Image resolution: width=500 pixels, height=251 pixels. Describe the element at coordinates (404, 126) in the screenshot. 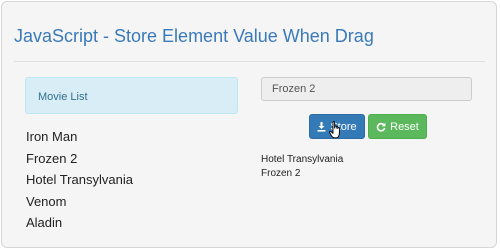

I see `reset-button-label: Reset` at that location.